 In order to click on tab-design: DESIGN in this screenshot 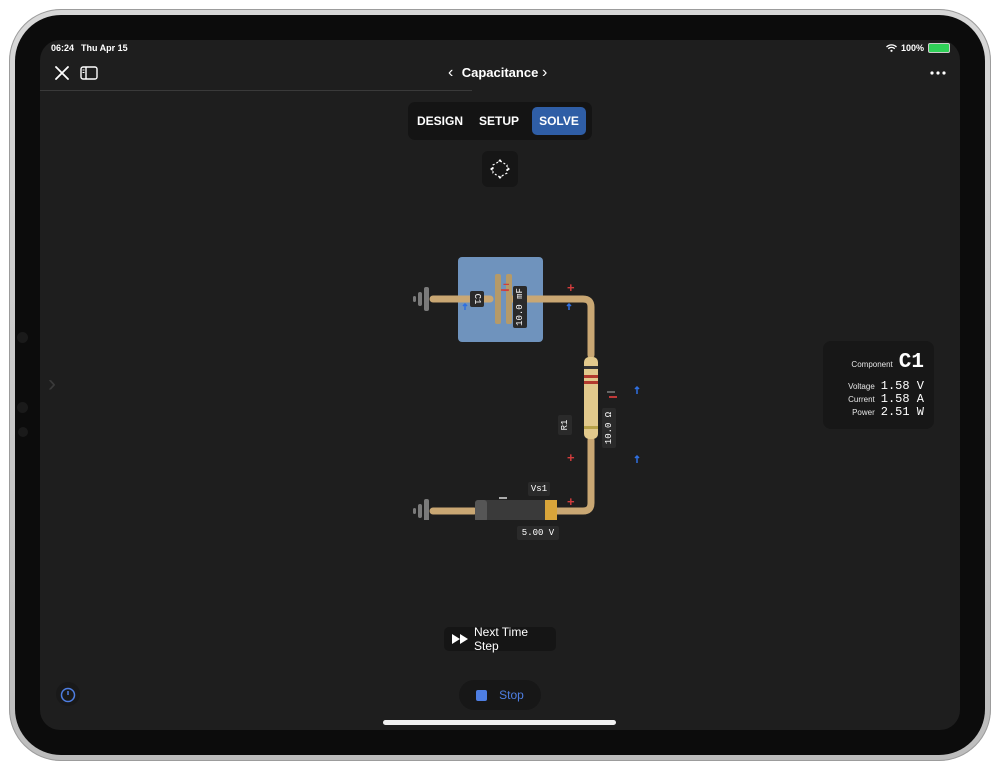, I will do `click(440, 121)`.